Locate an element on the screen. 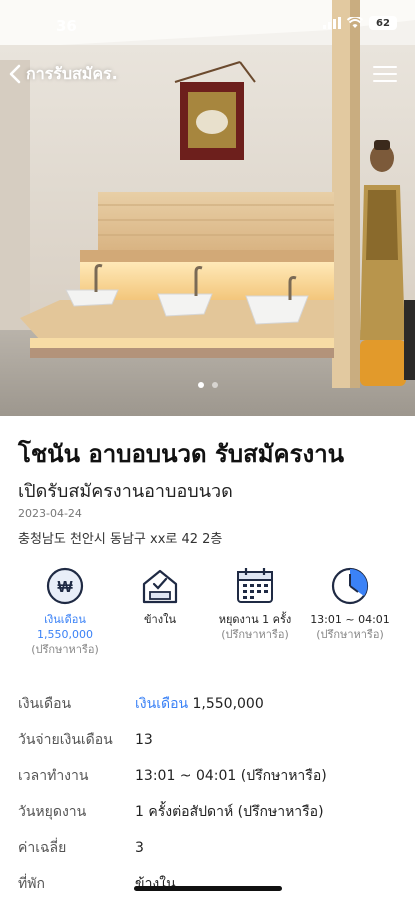  detail-row-housing: ที่พัก ข้างใน is located at coordinates (208, 883).